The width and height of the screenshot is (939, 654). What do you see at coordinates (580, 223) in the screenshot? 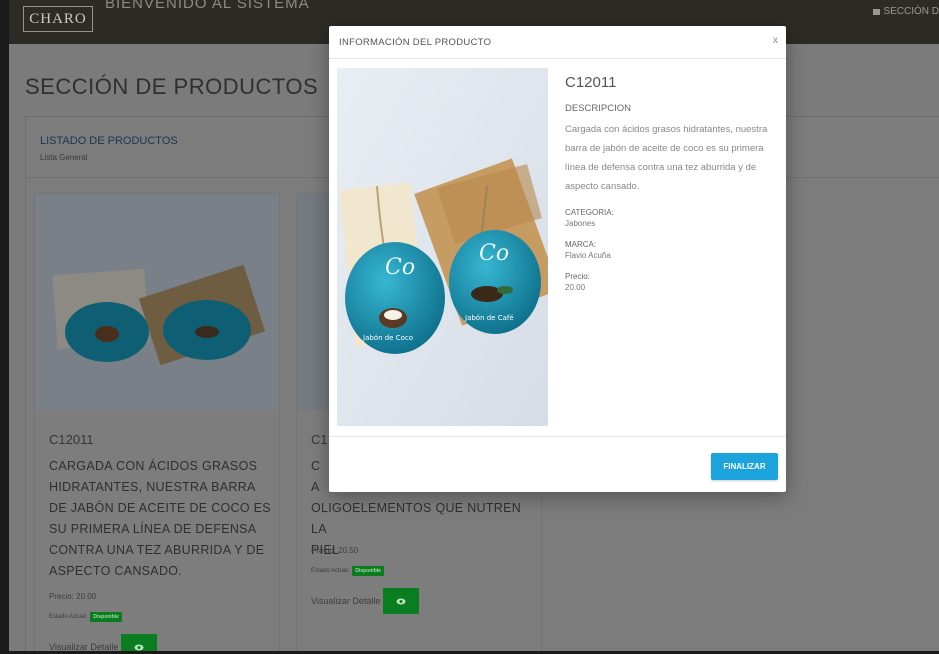
I see `category-value: Jabones` at bounding box center [580, 223].